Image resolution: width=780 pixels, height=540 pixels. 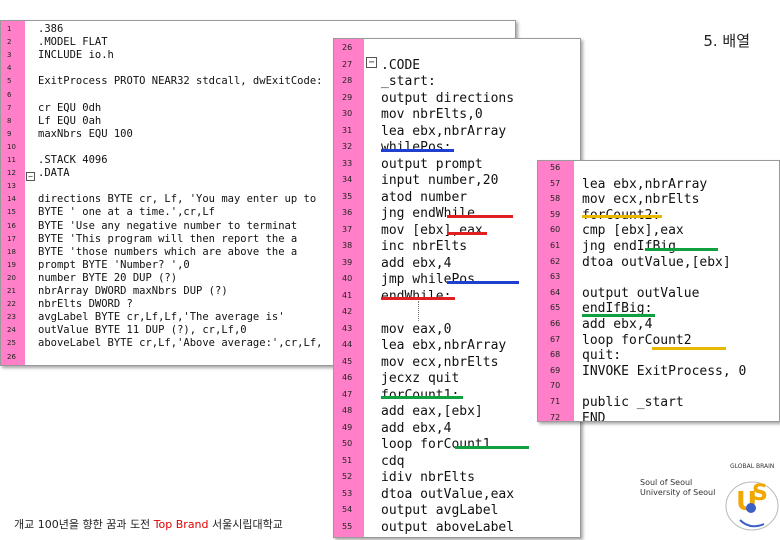 I want to click on code-line: nbrArray DWORD maxNbrs DUP (?), so click(x=133, y=291).